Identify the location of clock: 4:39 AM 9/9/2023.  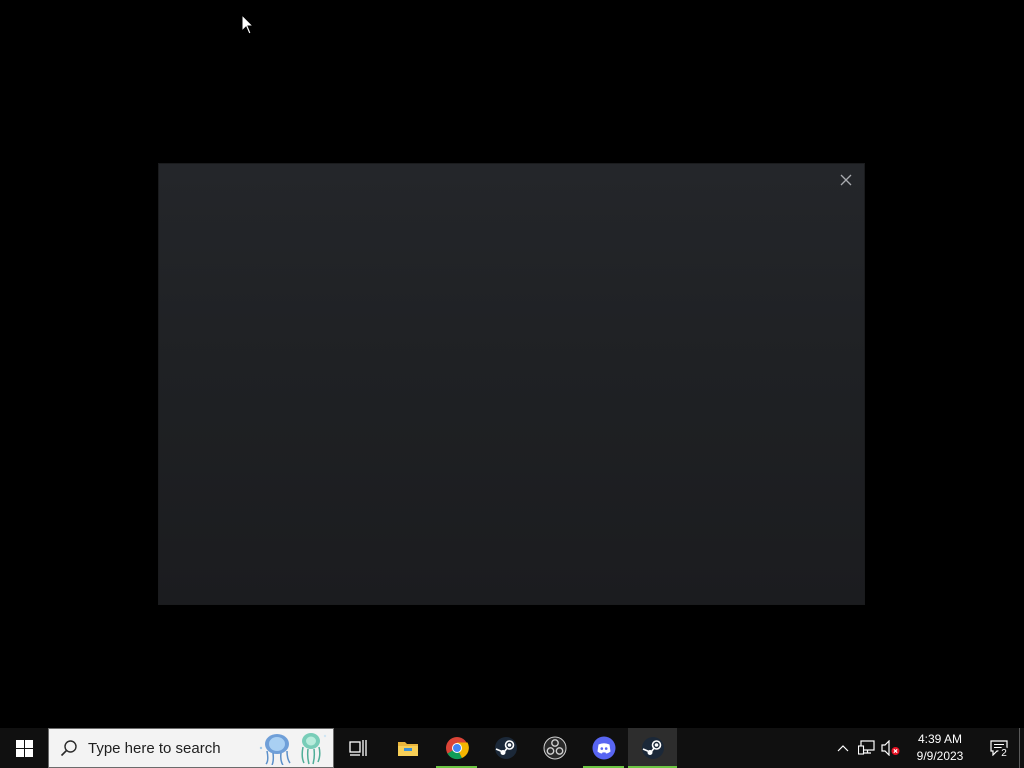
(940, 748).